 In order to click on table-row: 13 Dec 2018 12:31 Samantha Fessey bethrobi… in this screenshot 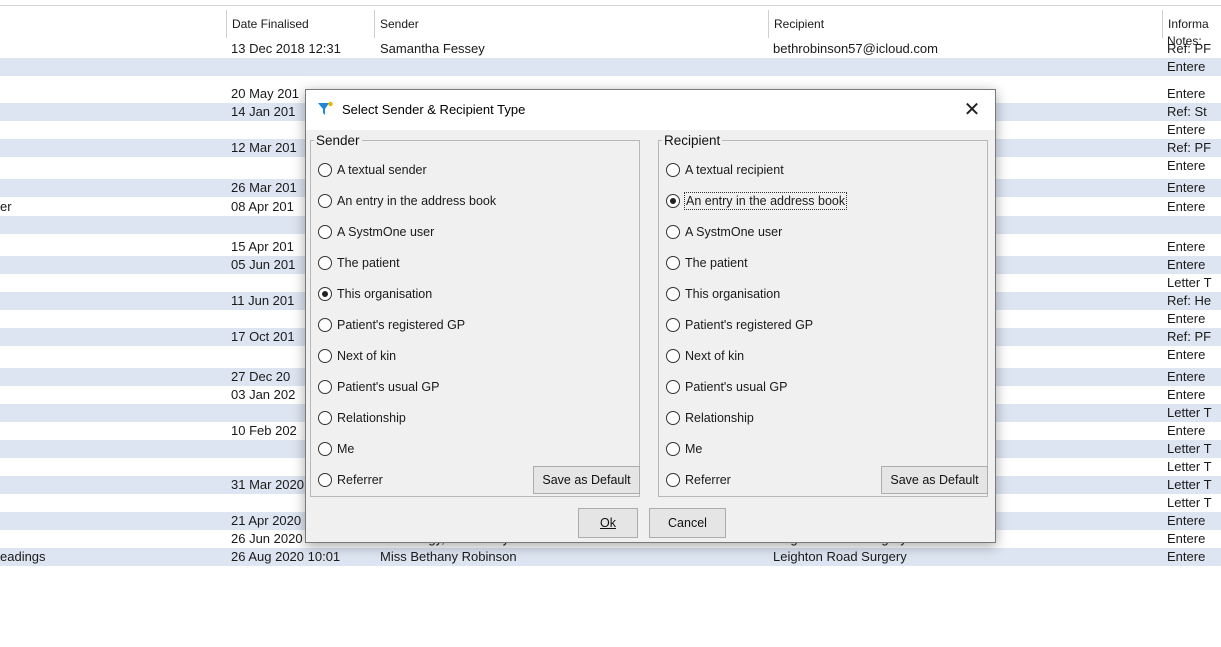, I will do `click(610, 49)`.